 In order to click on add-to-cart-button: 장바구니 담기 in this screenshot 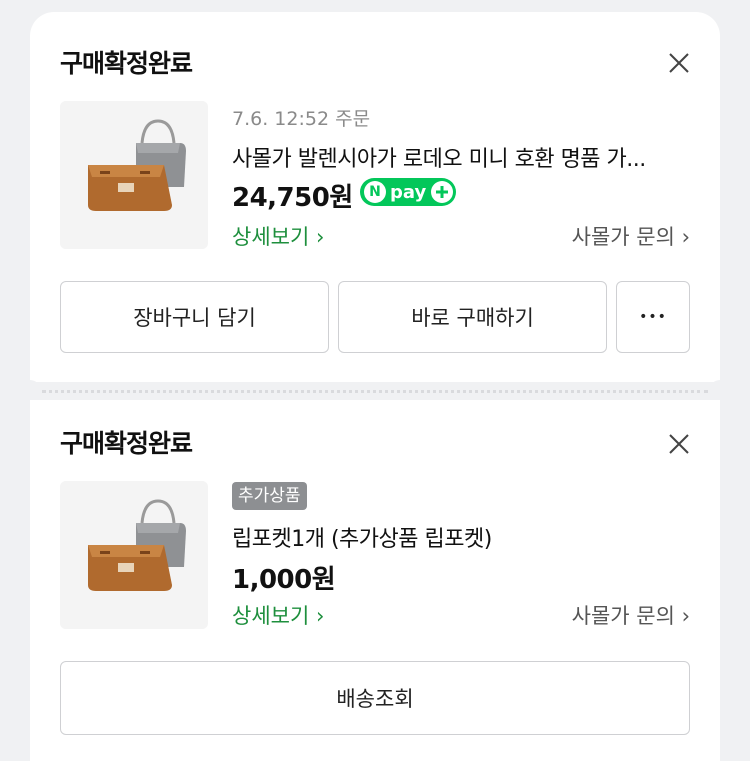, I will do `click(194, 317)`.